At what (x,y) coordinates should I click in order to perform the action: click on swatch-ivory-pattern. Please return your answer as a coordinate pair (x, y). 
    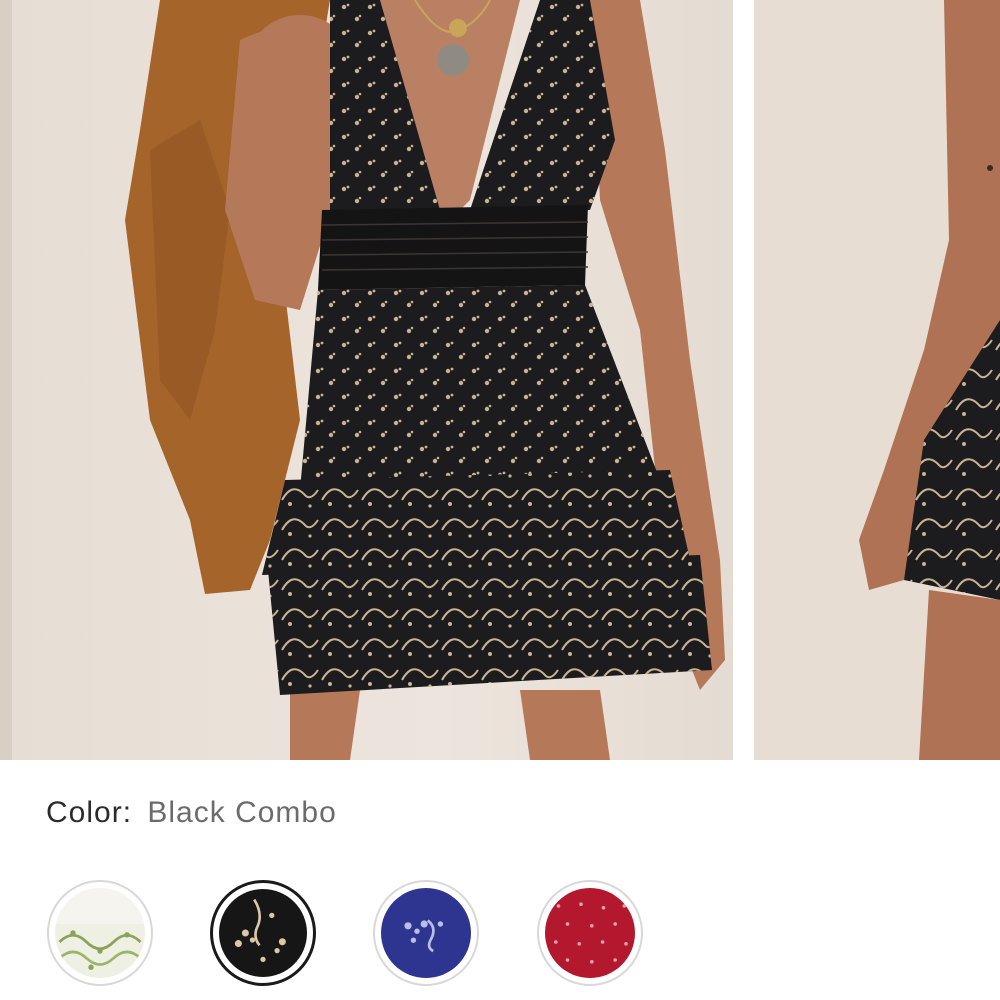
    Looking at the image, I should click on (100, 933).